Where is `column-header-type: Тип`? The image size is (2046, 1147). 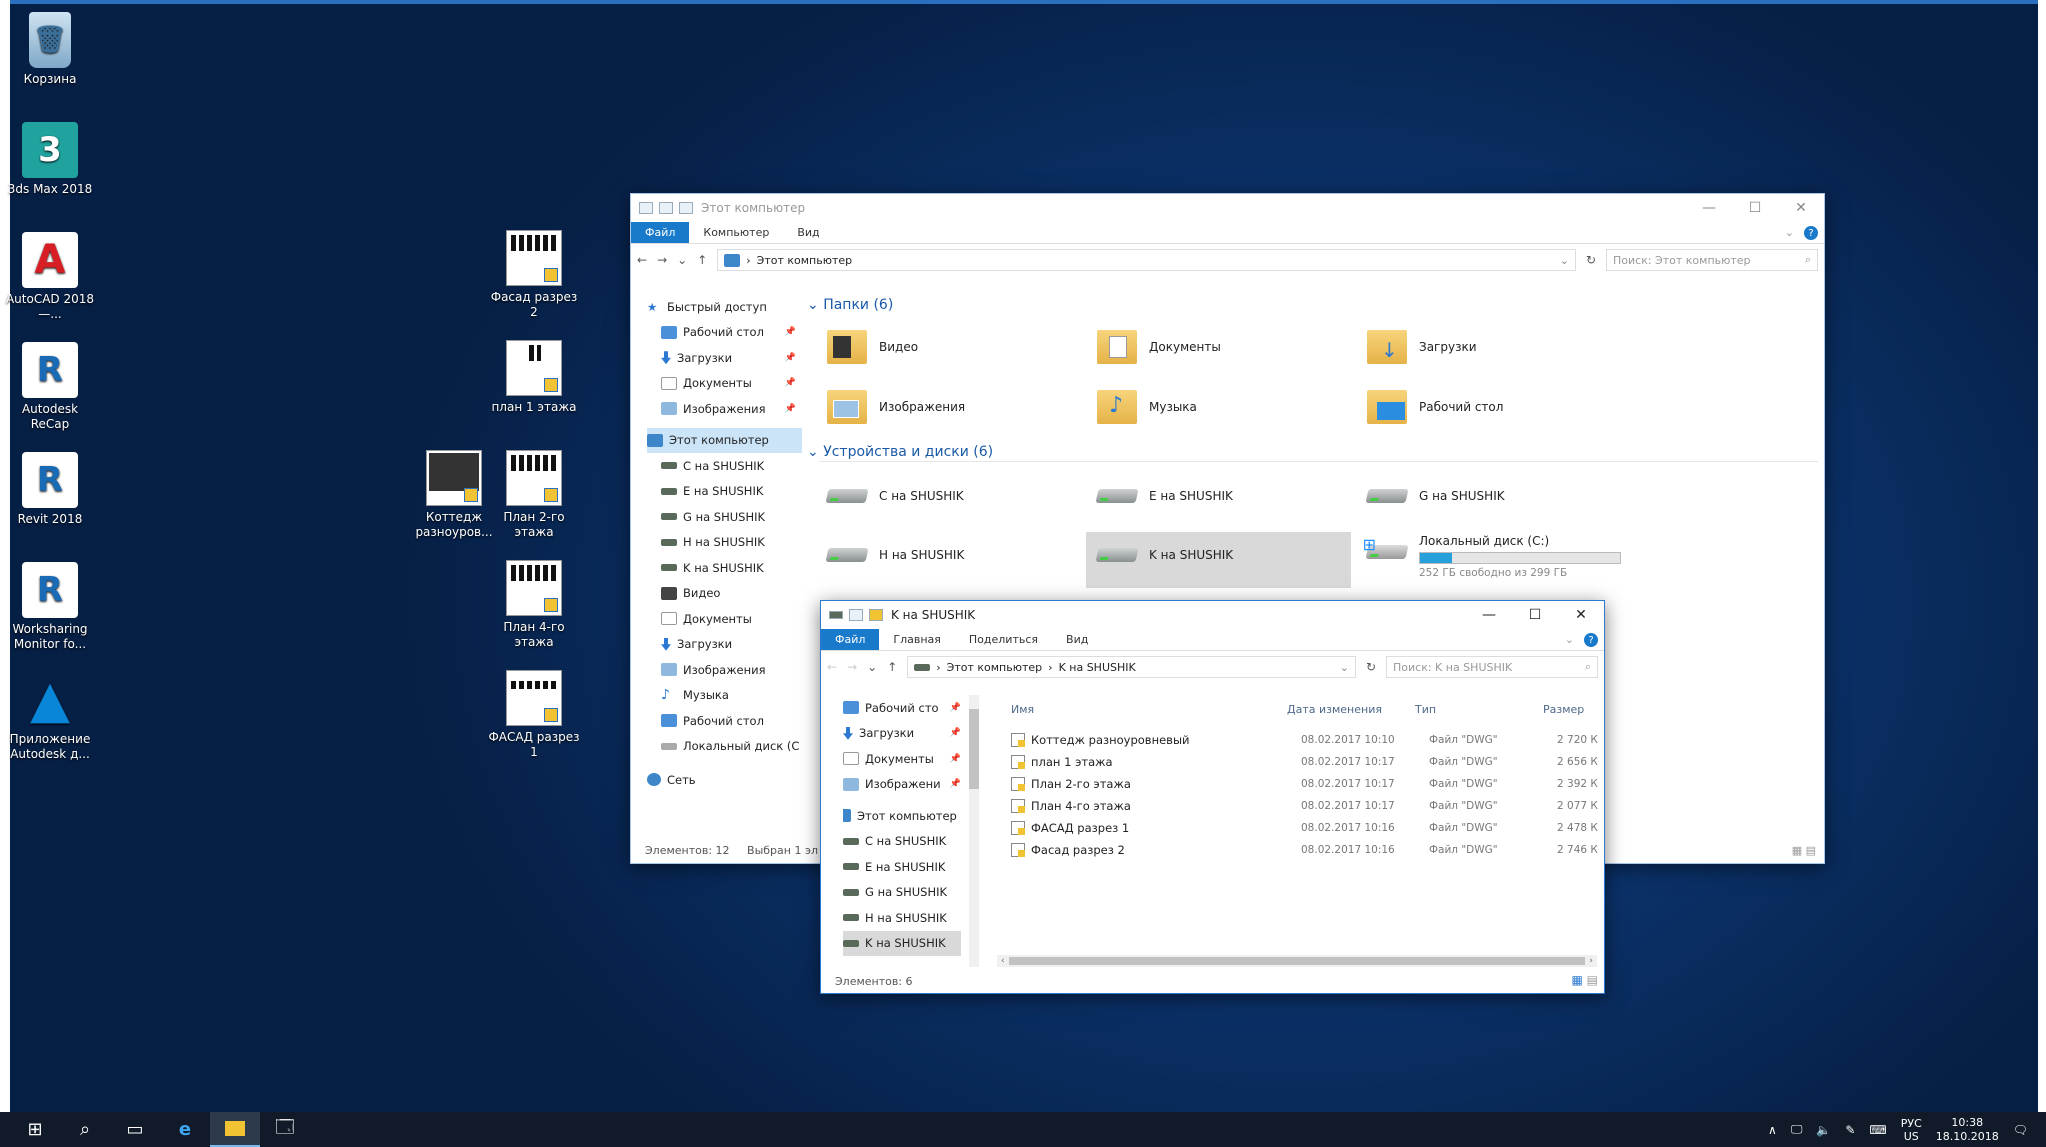
column-header-type: Тип is located at coordinates (1425, 709).